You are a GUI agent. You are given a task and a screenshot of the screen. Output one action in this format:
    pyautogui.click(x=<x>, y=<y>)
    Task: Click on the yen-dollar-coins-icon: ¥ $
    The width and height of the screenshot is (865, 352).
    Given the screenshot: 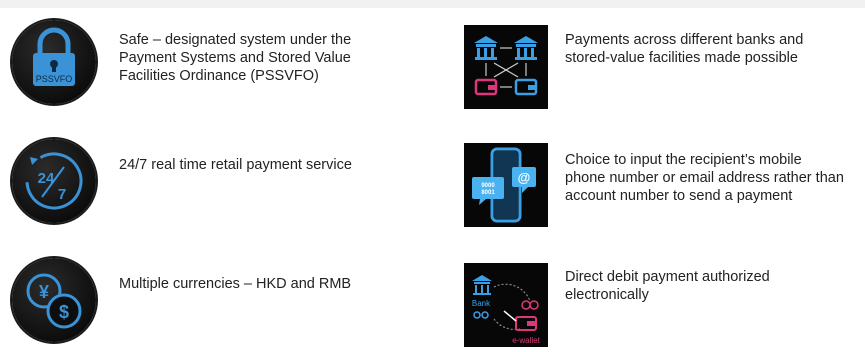 What is the action you would take?
    pyautogui.click(x=54, y=300)
    